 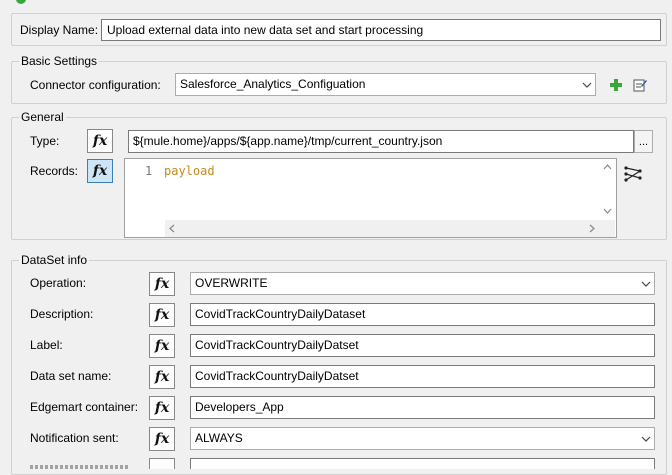 What do you see at coordinates (149, 171) in the screenshot?
I see `line-number: 1` at bounding box center [149, 171].